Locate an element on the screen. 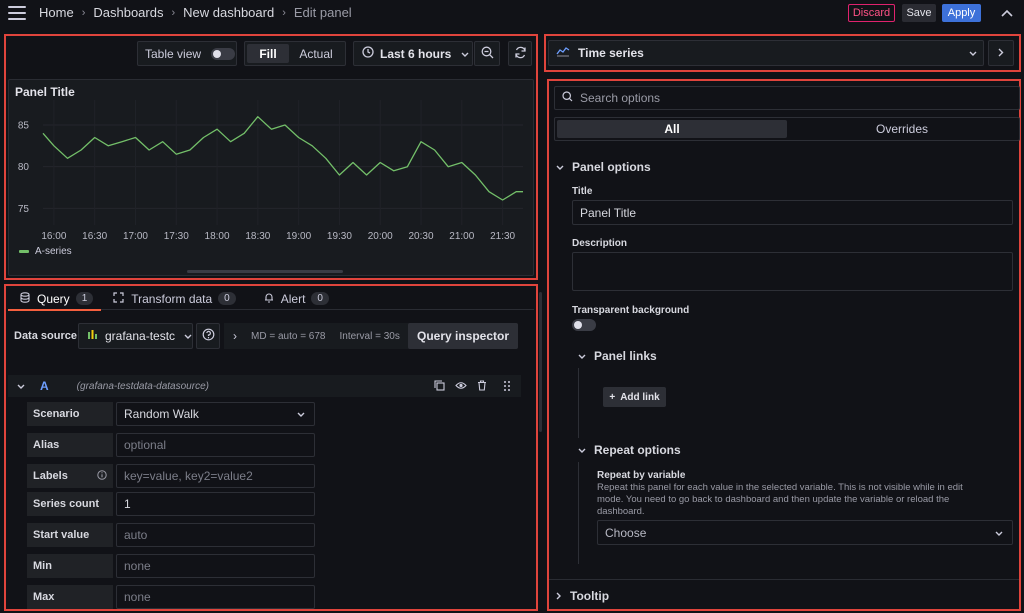 The width and height of the screenshot is (1024, 613). collapse-icon is located at coordinates (1007, 13).